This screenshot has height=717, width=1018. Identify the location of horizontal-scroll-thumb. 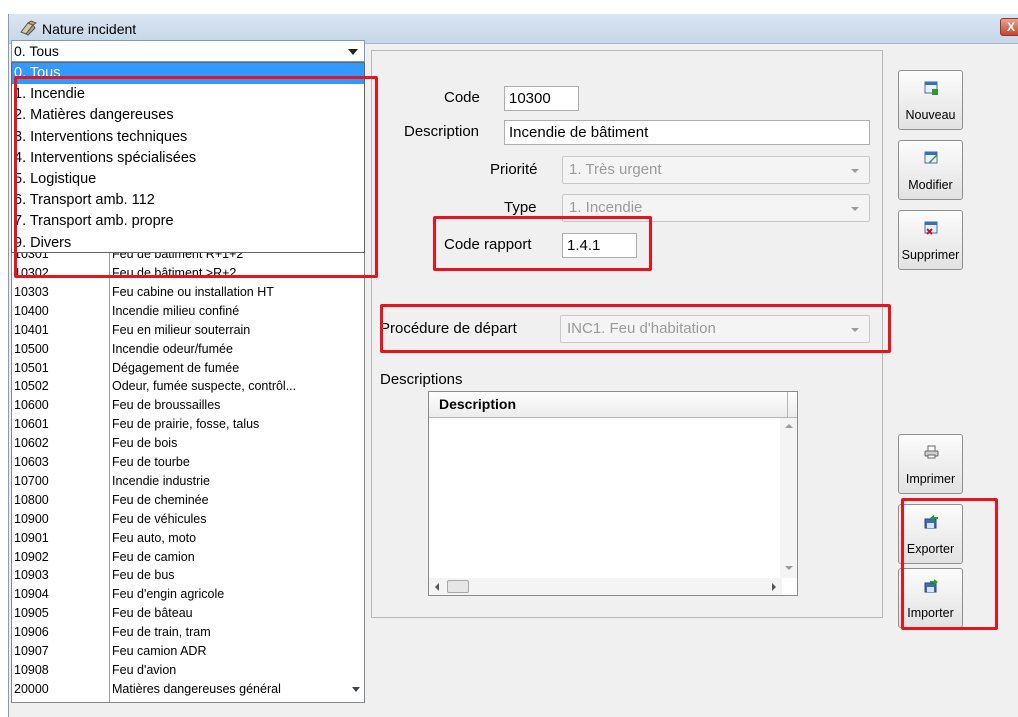
(458, 586).